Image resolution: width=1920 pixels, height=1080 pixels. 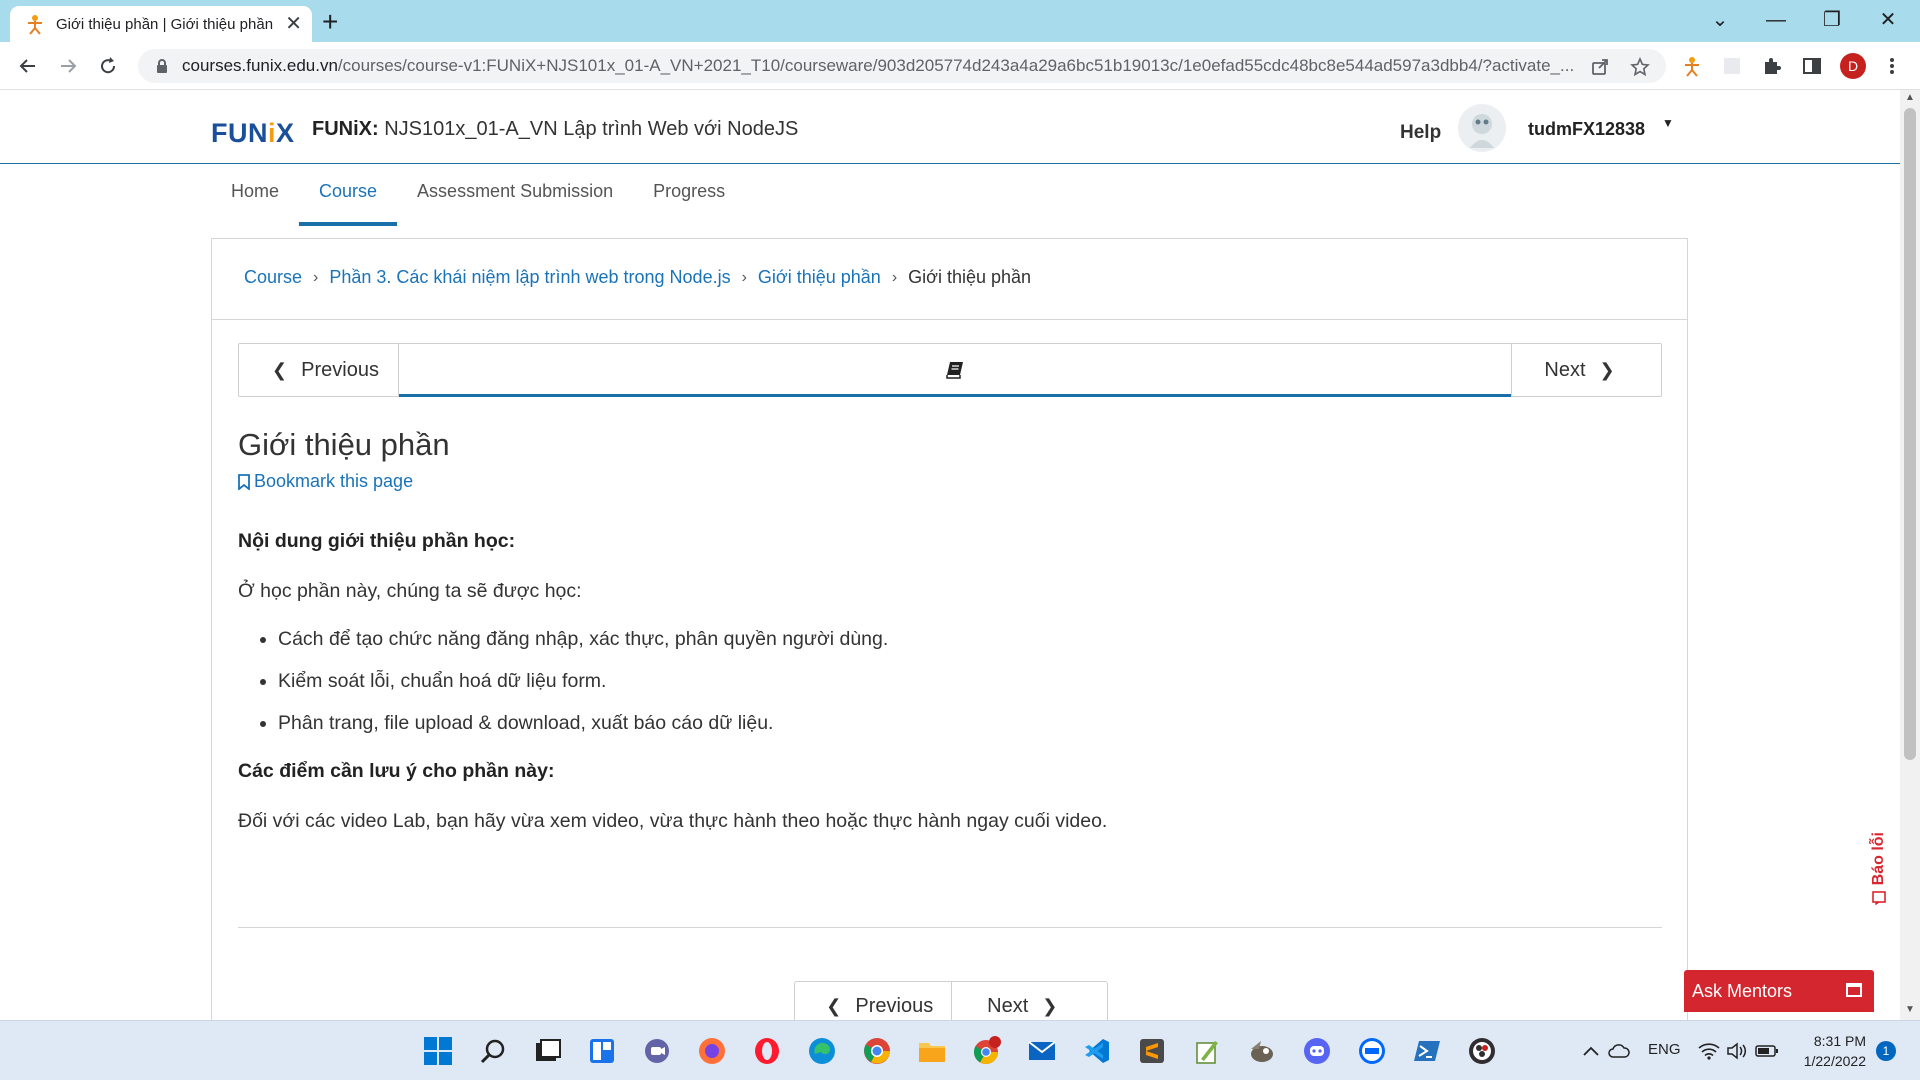 I want to click on bookmark-button: Bookmark this page, so click(x=325, y=481).